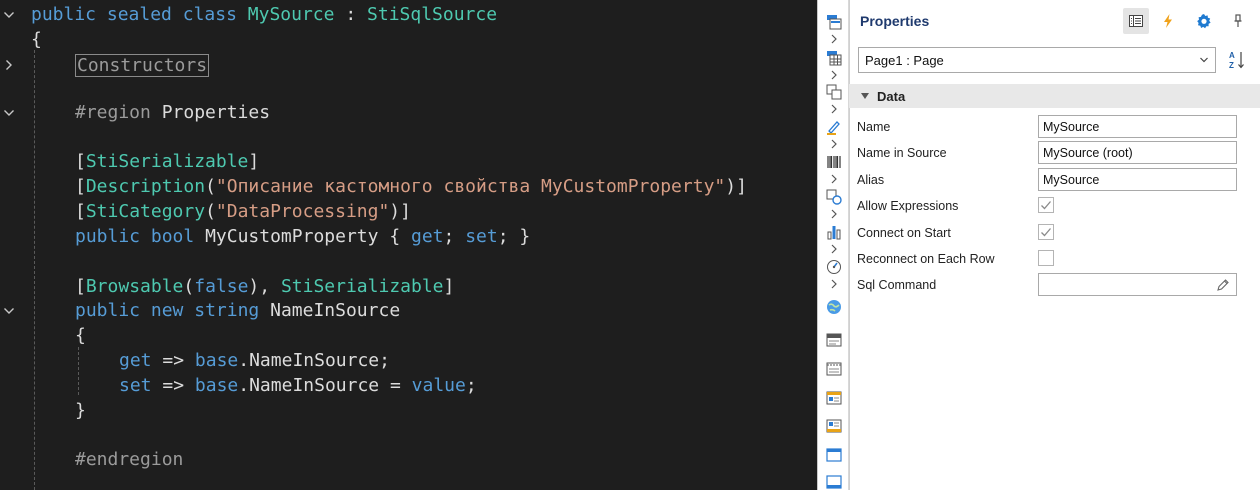 This screenshot has width=1260, height=490. I want to click on keyword: bool, so click(172, 236).